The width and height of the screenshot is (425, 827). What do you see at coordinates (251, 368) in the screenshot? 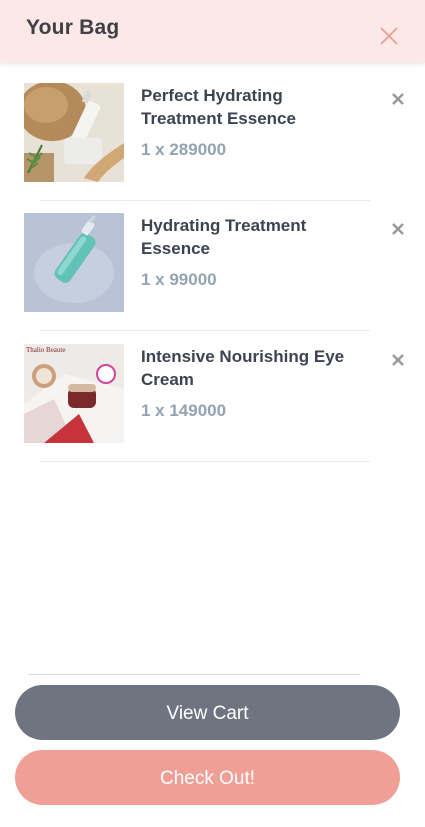
I see `item-name: Intensive Nourishing Eye Cream` at bounding box center [251, 368].